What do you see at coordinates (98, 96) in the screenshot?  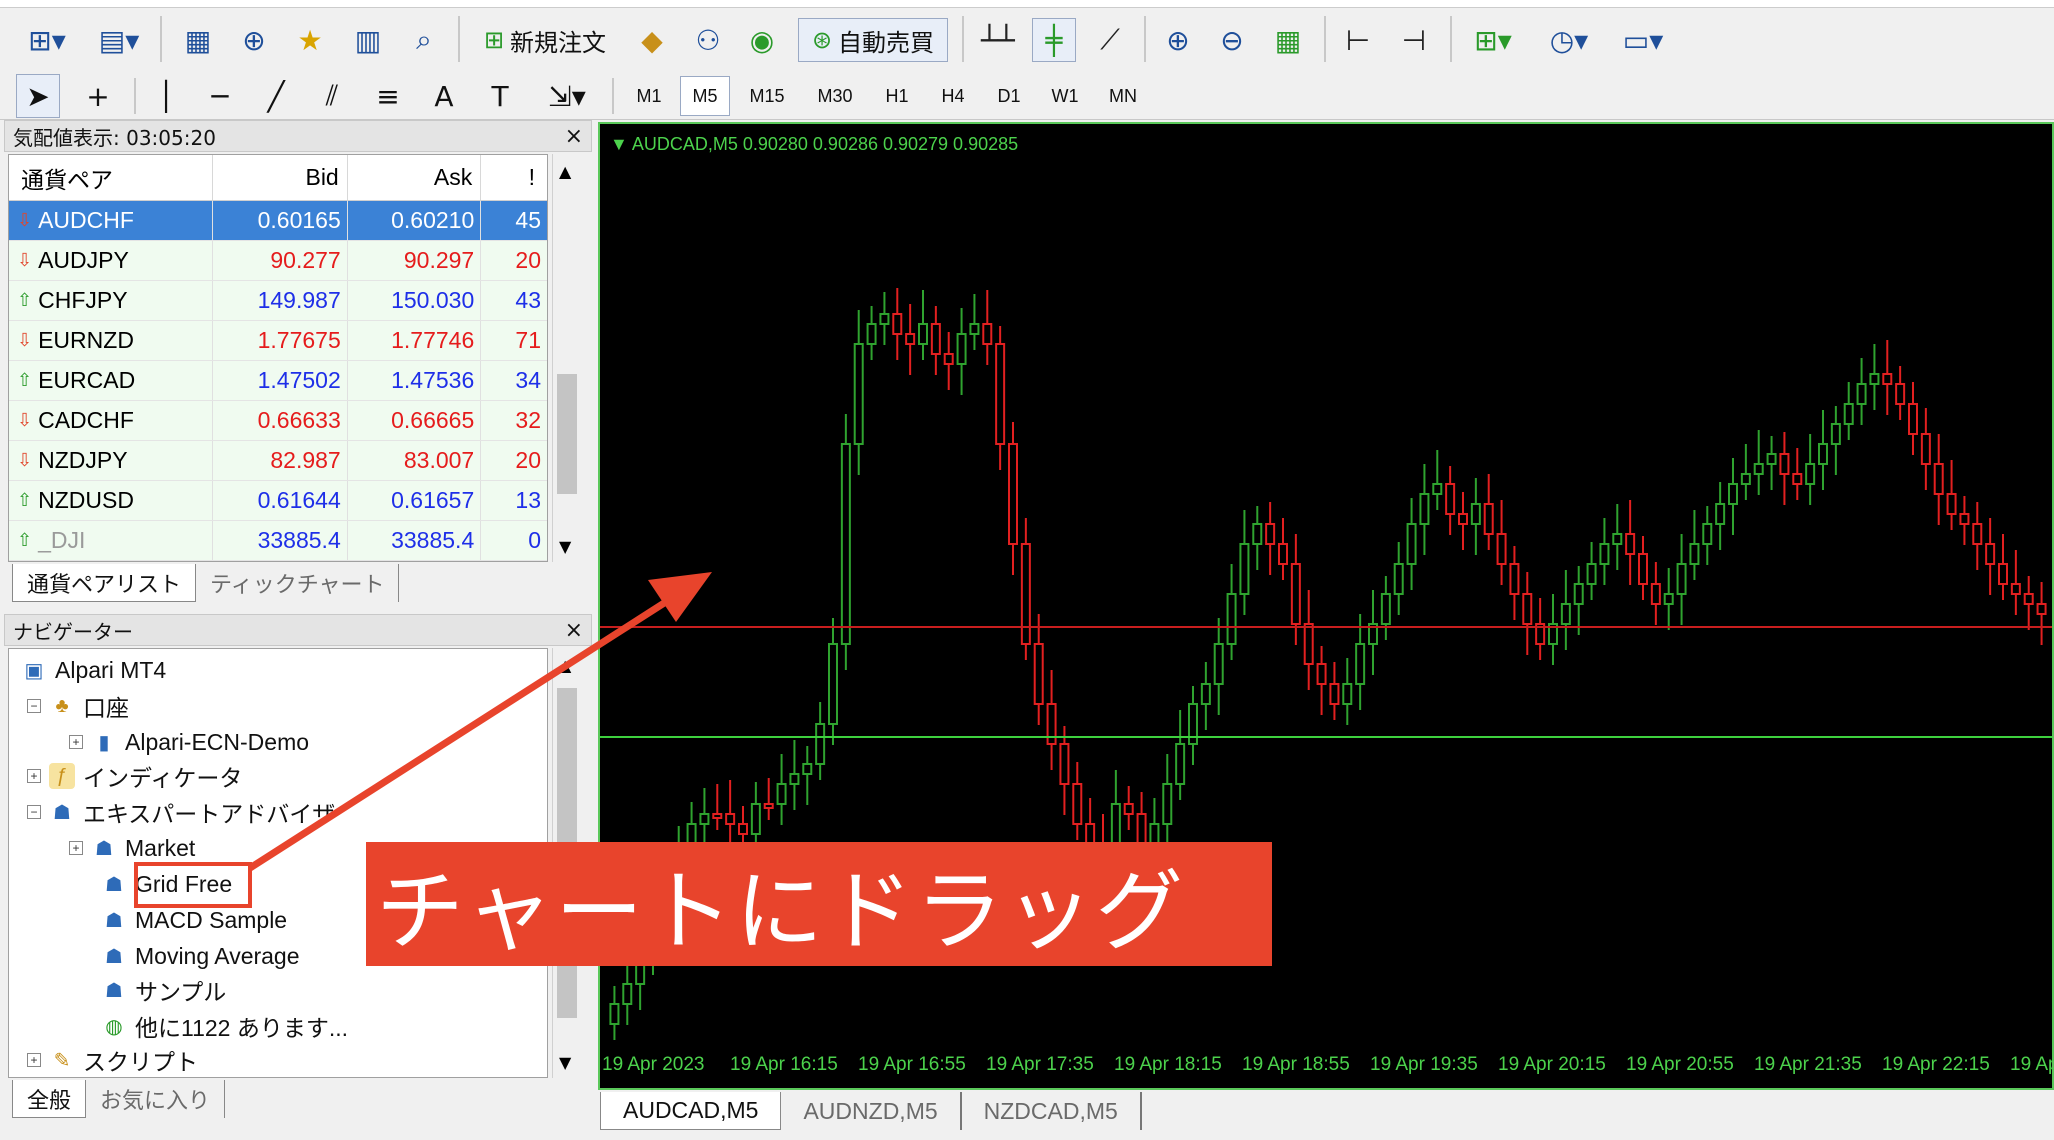 I see `crosshair-icon: +` at bounding box center [98, 96].